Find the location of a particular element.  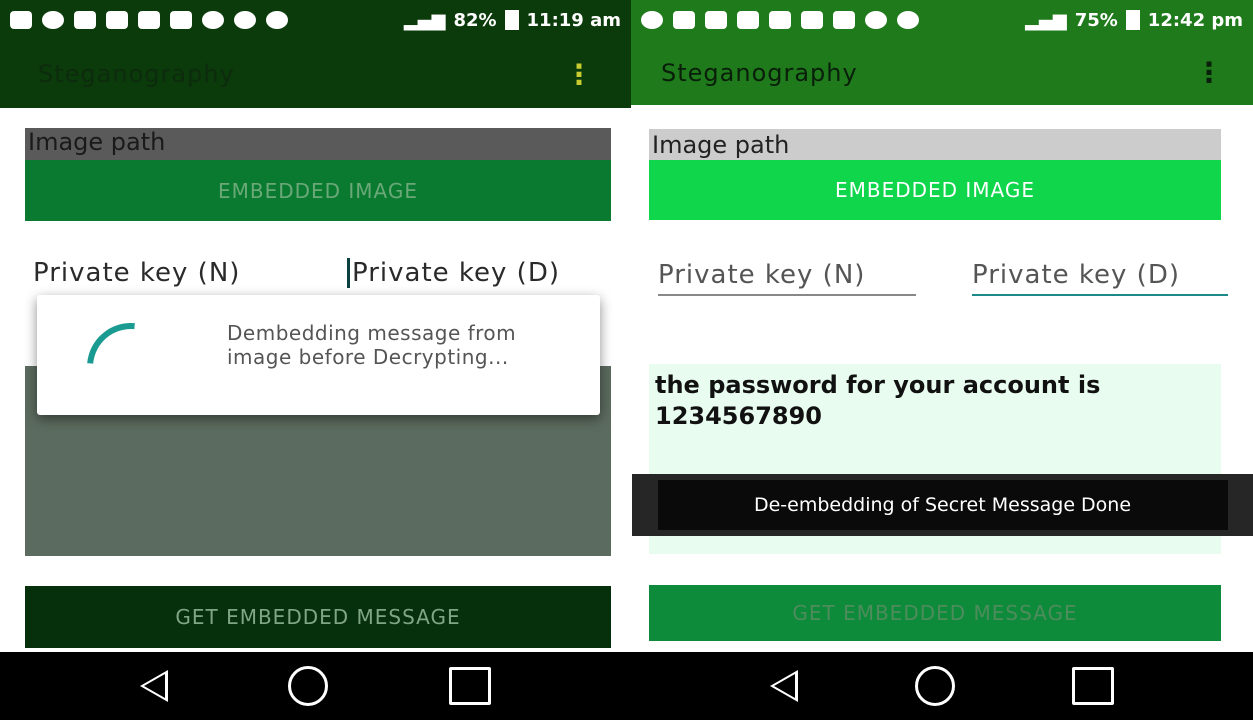

mute-icon is located at coordinates (213, 20).